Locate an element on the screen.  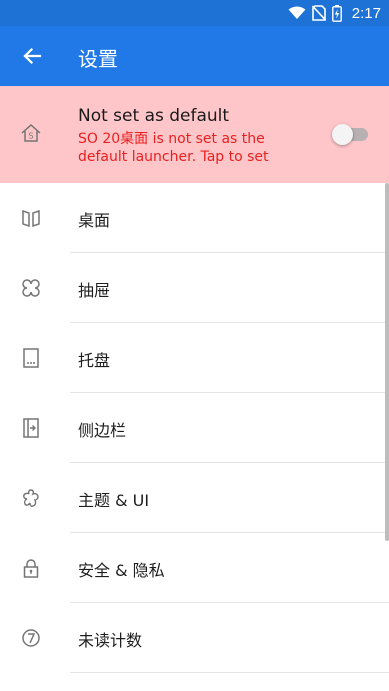
set-default-toggle is located at coordinates (351, 134).